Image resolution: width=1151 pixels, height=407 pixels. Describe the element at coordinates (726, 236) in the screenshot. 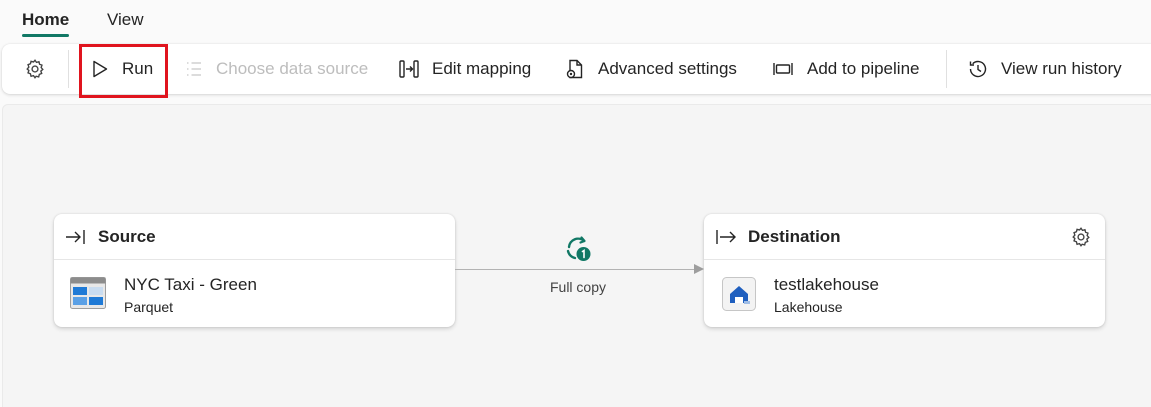

I see `arrow-from-bar-icon` at that location.